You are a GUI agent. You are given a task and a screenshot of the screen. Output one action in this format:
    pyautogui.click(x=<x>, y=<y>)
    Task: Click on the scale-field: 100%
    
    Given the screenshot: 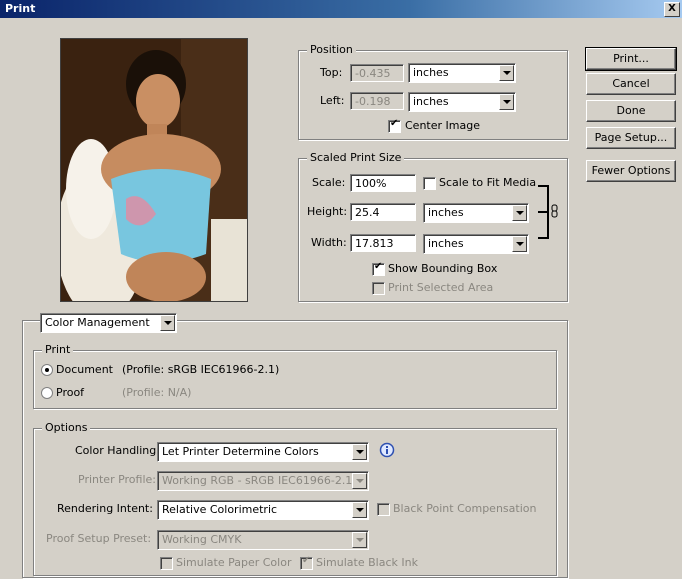 What is the action you would take?
    pyautogui.click(x=383, y=183)
    